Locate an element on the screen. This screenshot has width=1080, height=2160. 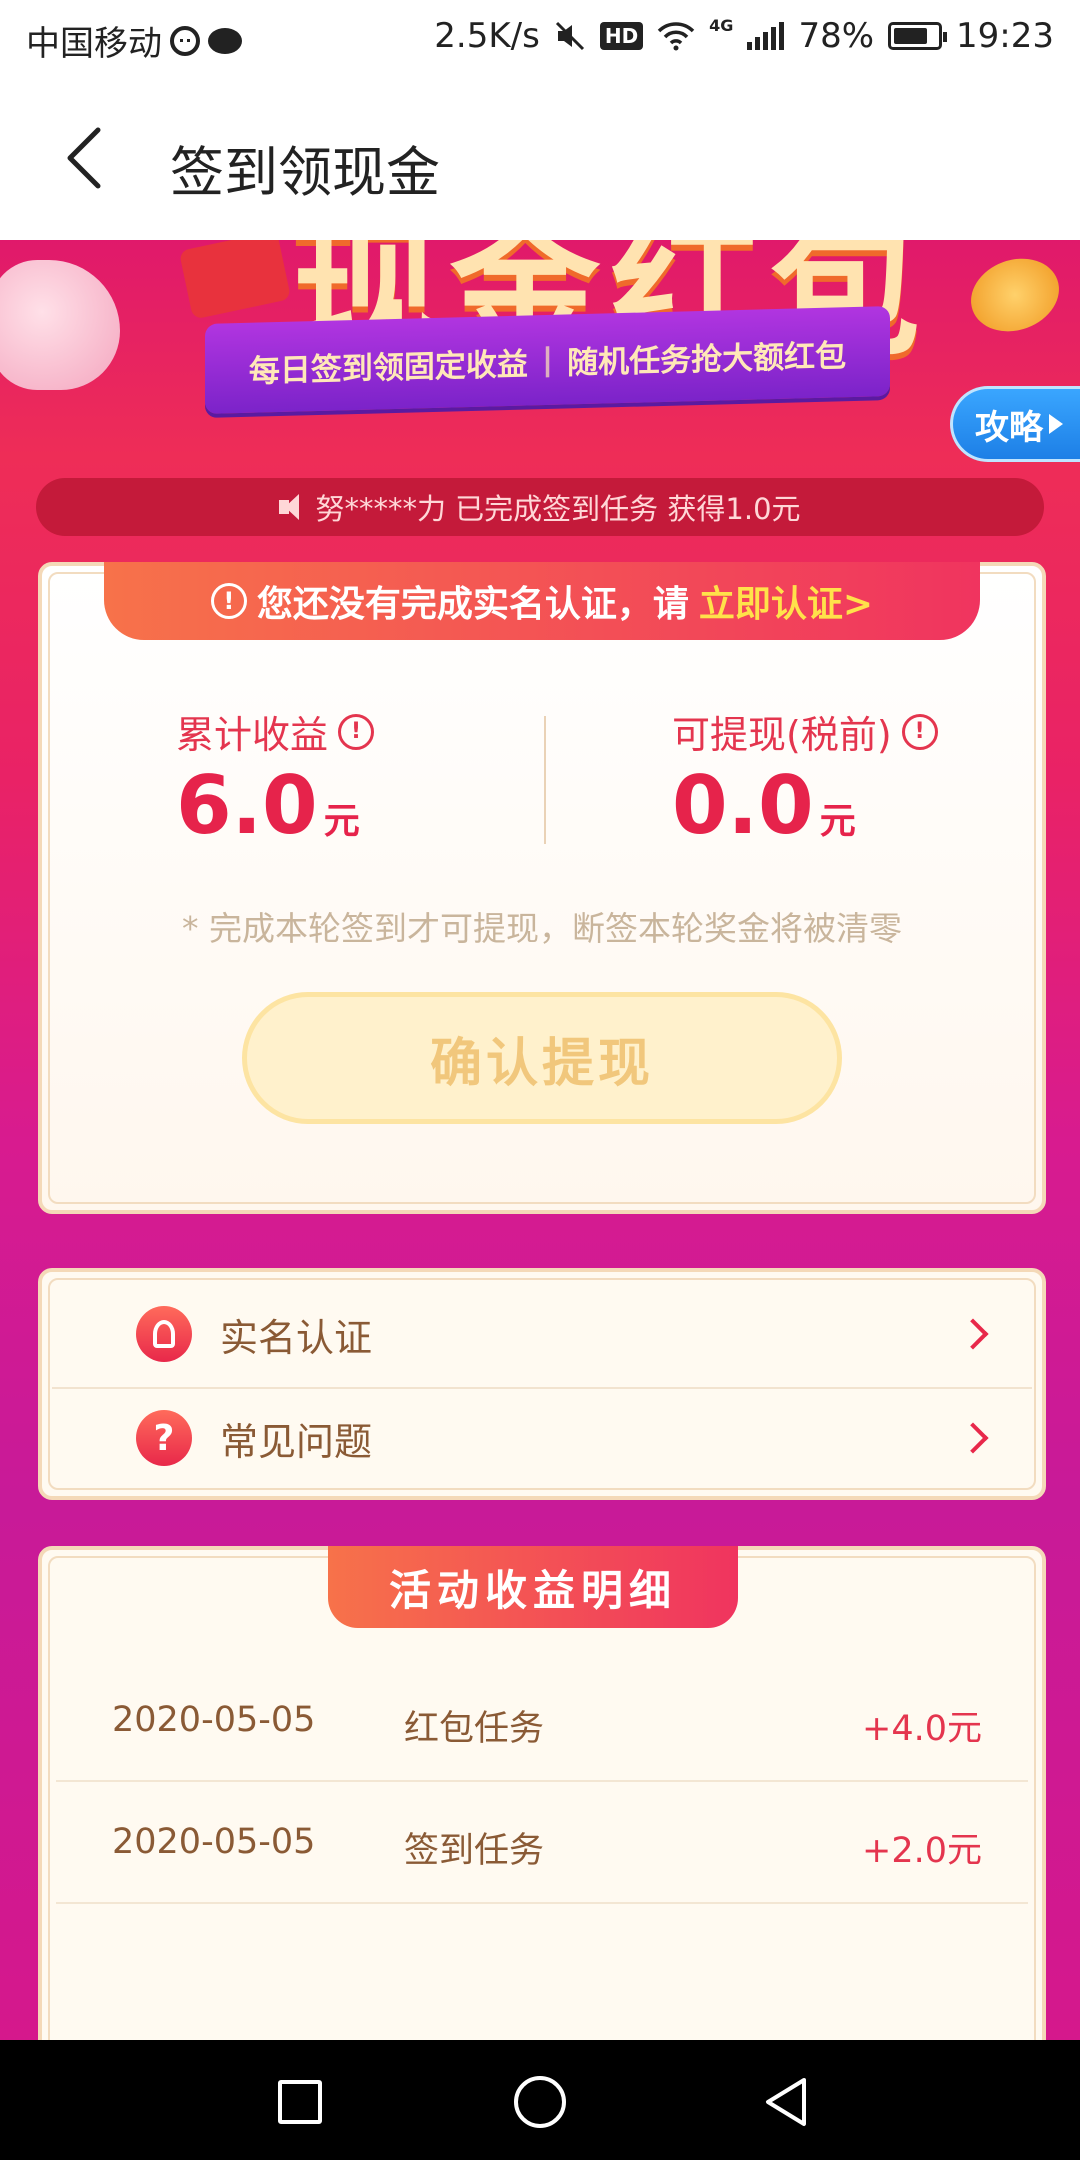
status-bar: 中国移动 2.5K/s HD 4G 78% 19:23 is located at coordinates (540, 38).